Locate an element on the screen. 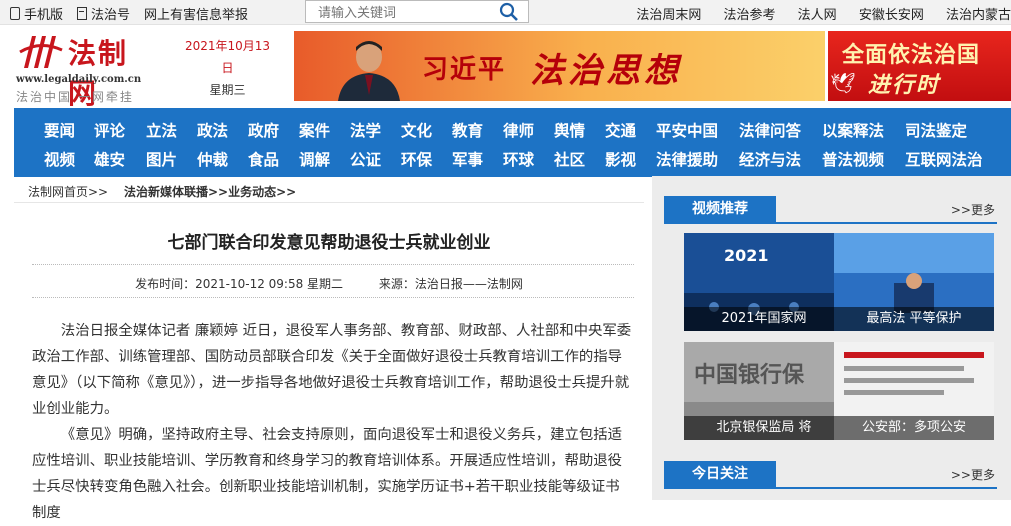  nav-item: 法律问答 is located at coordinates (770, 130).